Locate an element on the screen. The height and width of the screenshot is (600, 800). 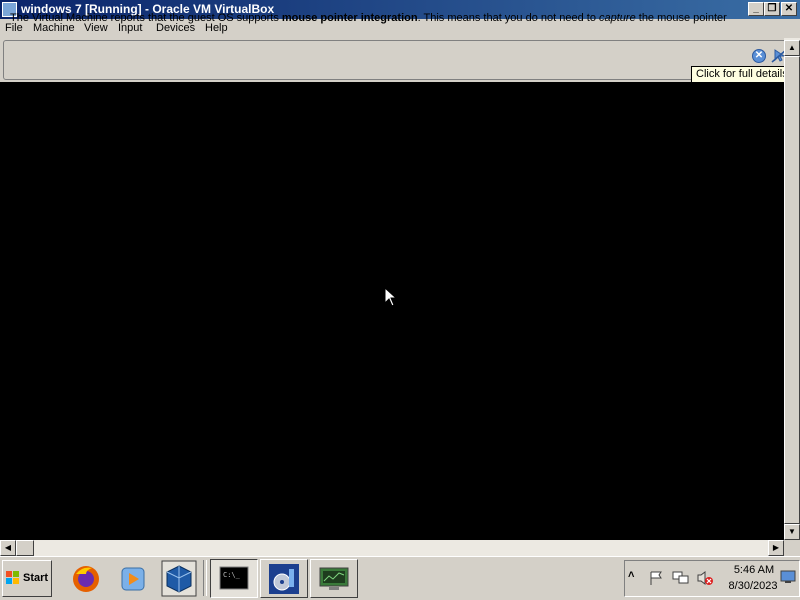
clock-date: 8/30/2023 is located at coordinates (753, 586).